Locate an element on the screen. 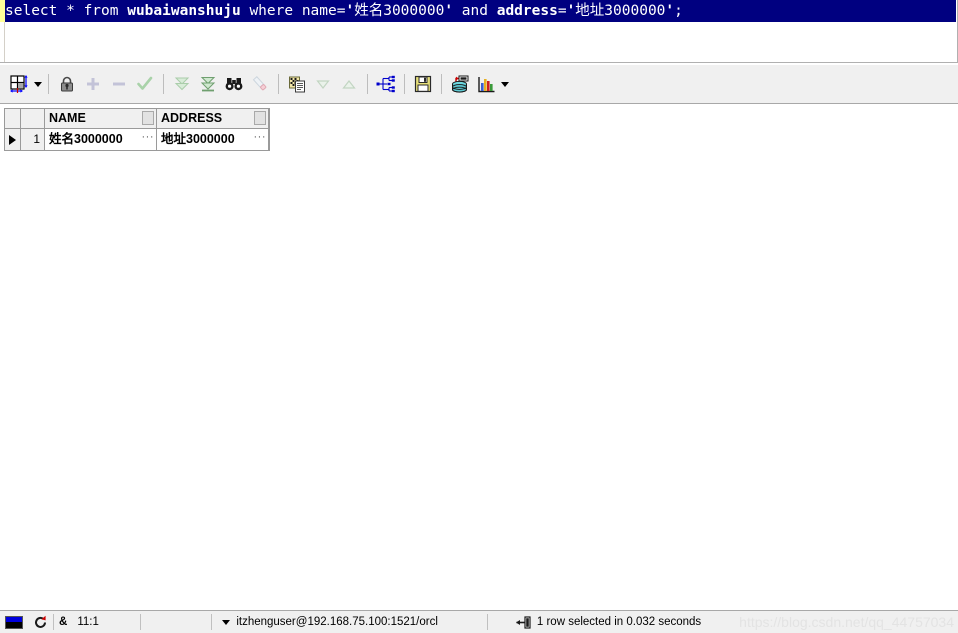  pin-icon is located at coordinates (523, 622).